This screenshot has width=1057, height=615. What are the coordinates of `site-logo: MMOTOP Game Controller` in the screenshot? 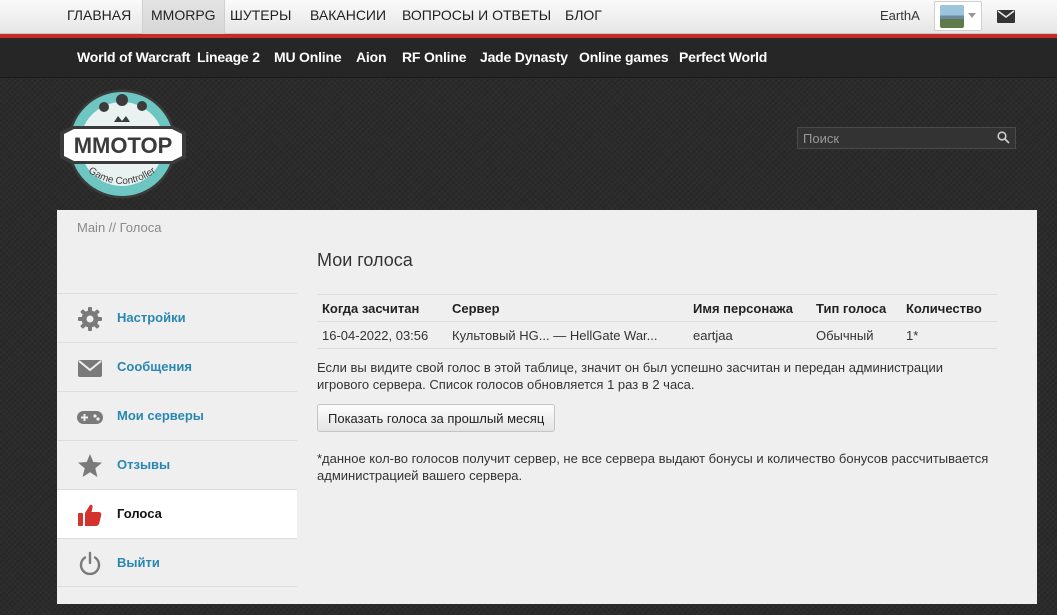 It's located at (123, 144).